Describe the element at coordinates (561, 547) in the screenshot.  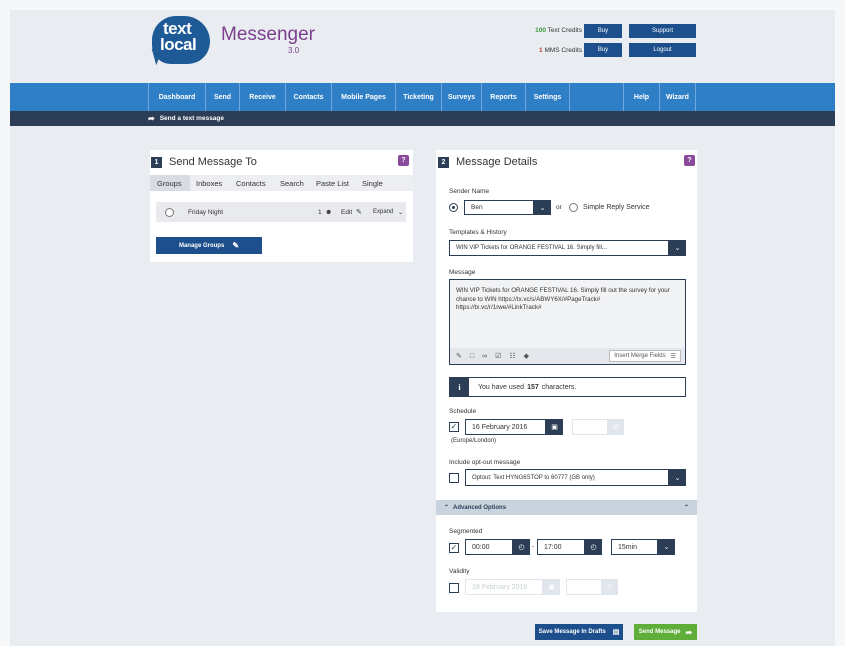
I see `segment-end-input: 17:00` at that location.